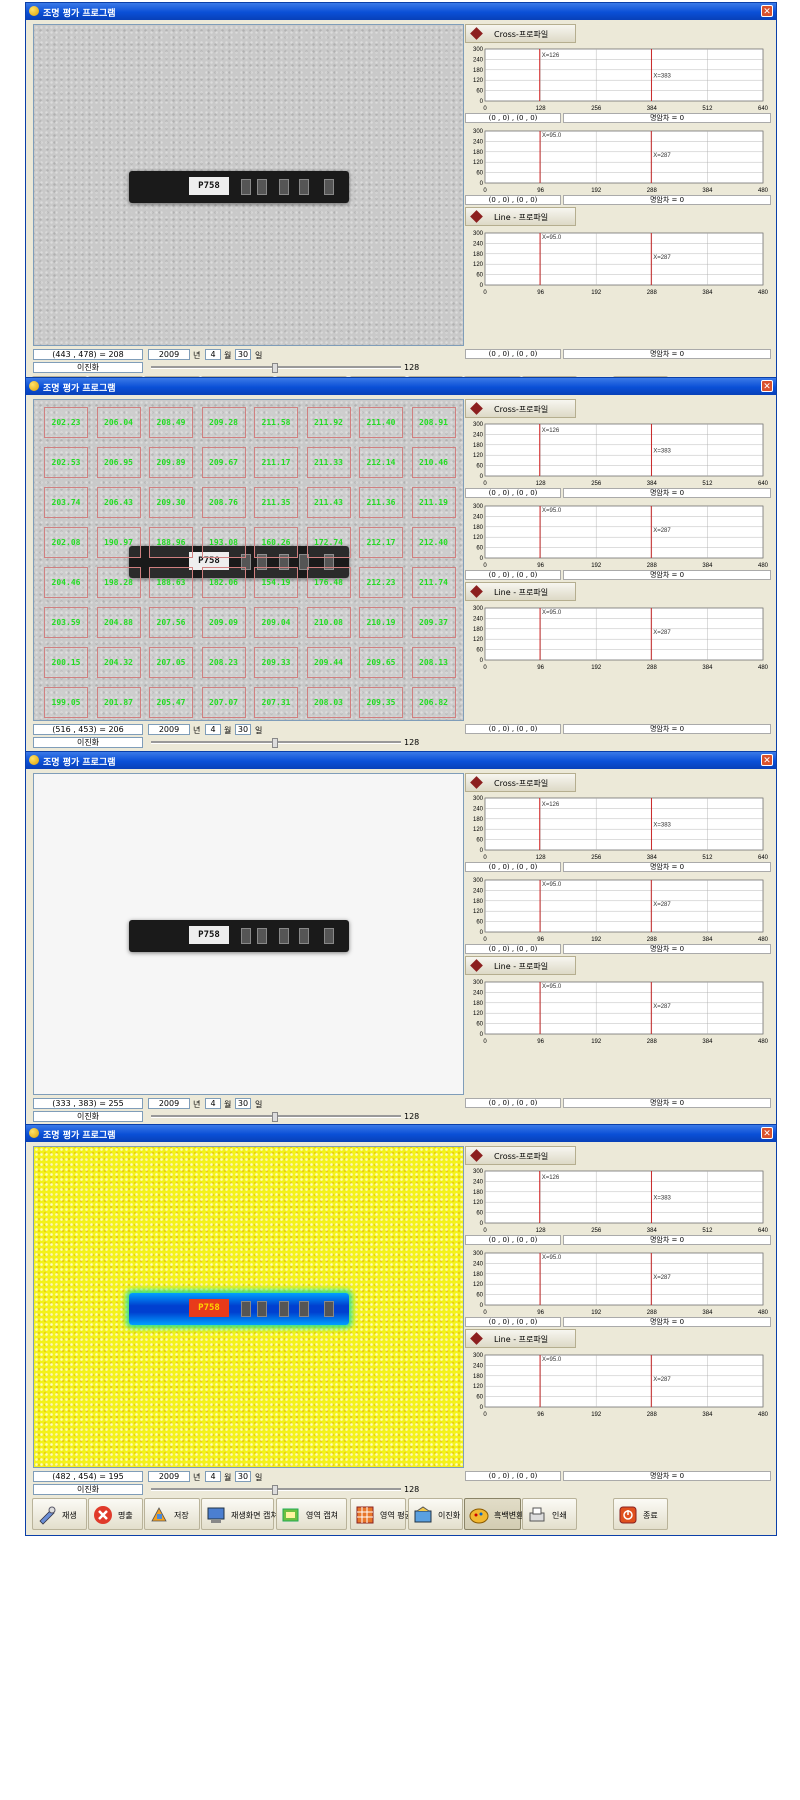 The height and width of the screenshot is (1800, 800). What do you see at coordinates (118, 462) in the screenshot?
I see `grid-cell: 206.95` at bounding box center [118, 462].